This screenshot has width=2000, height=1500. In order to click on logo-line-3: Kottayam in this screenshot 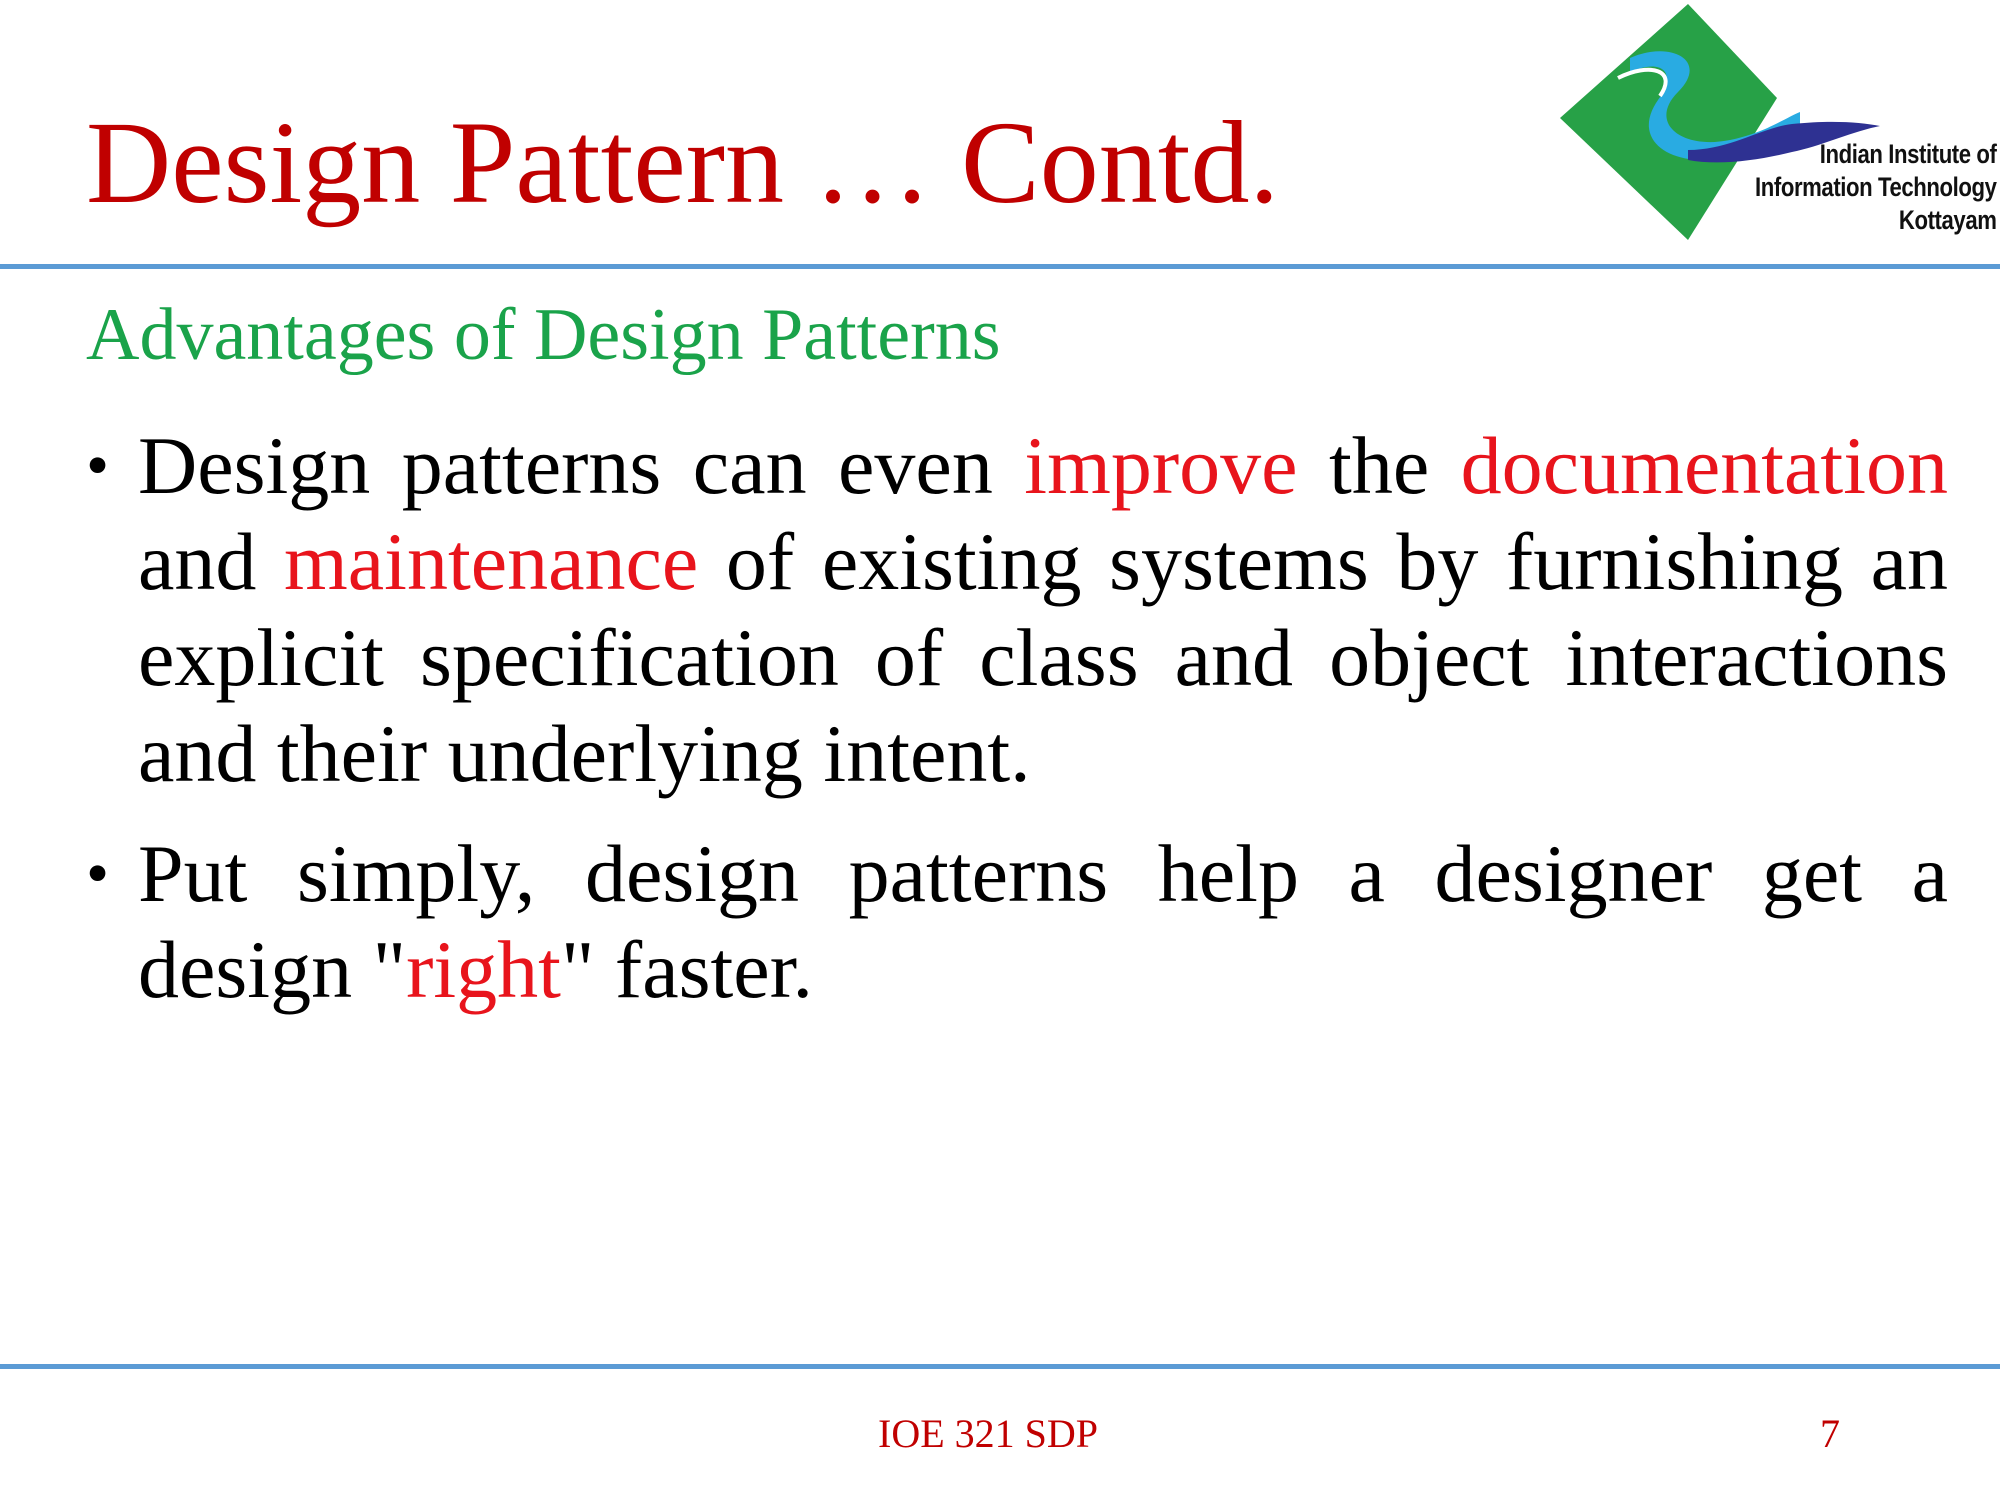, I will do `click(1947, 220)`.